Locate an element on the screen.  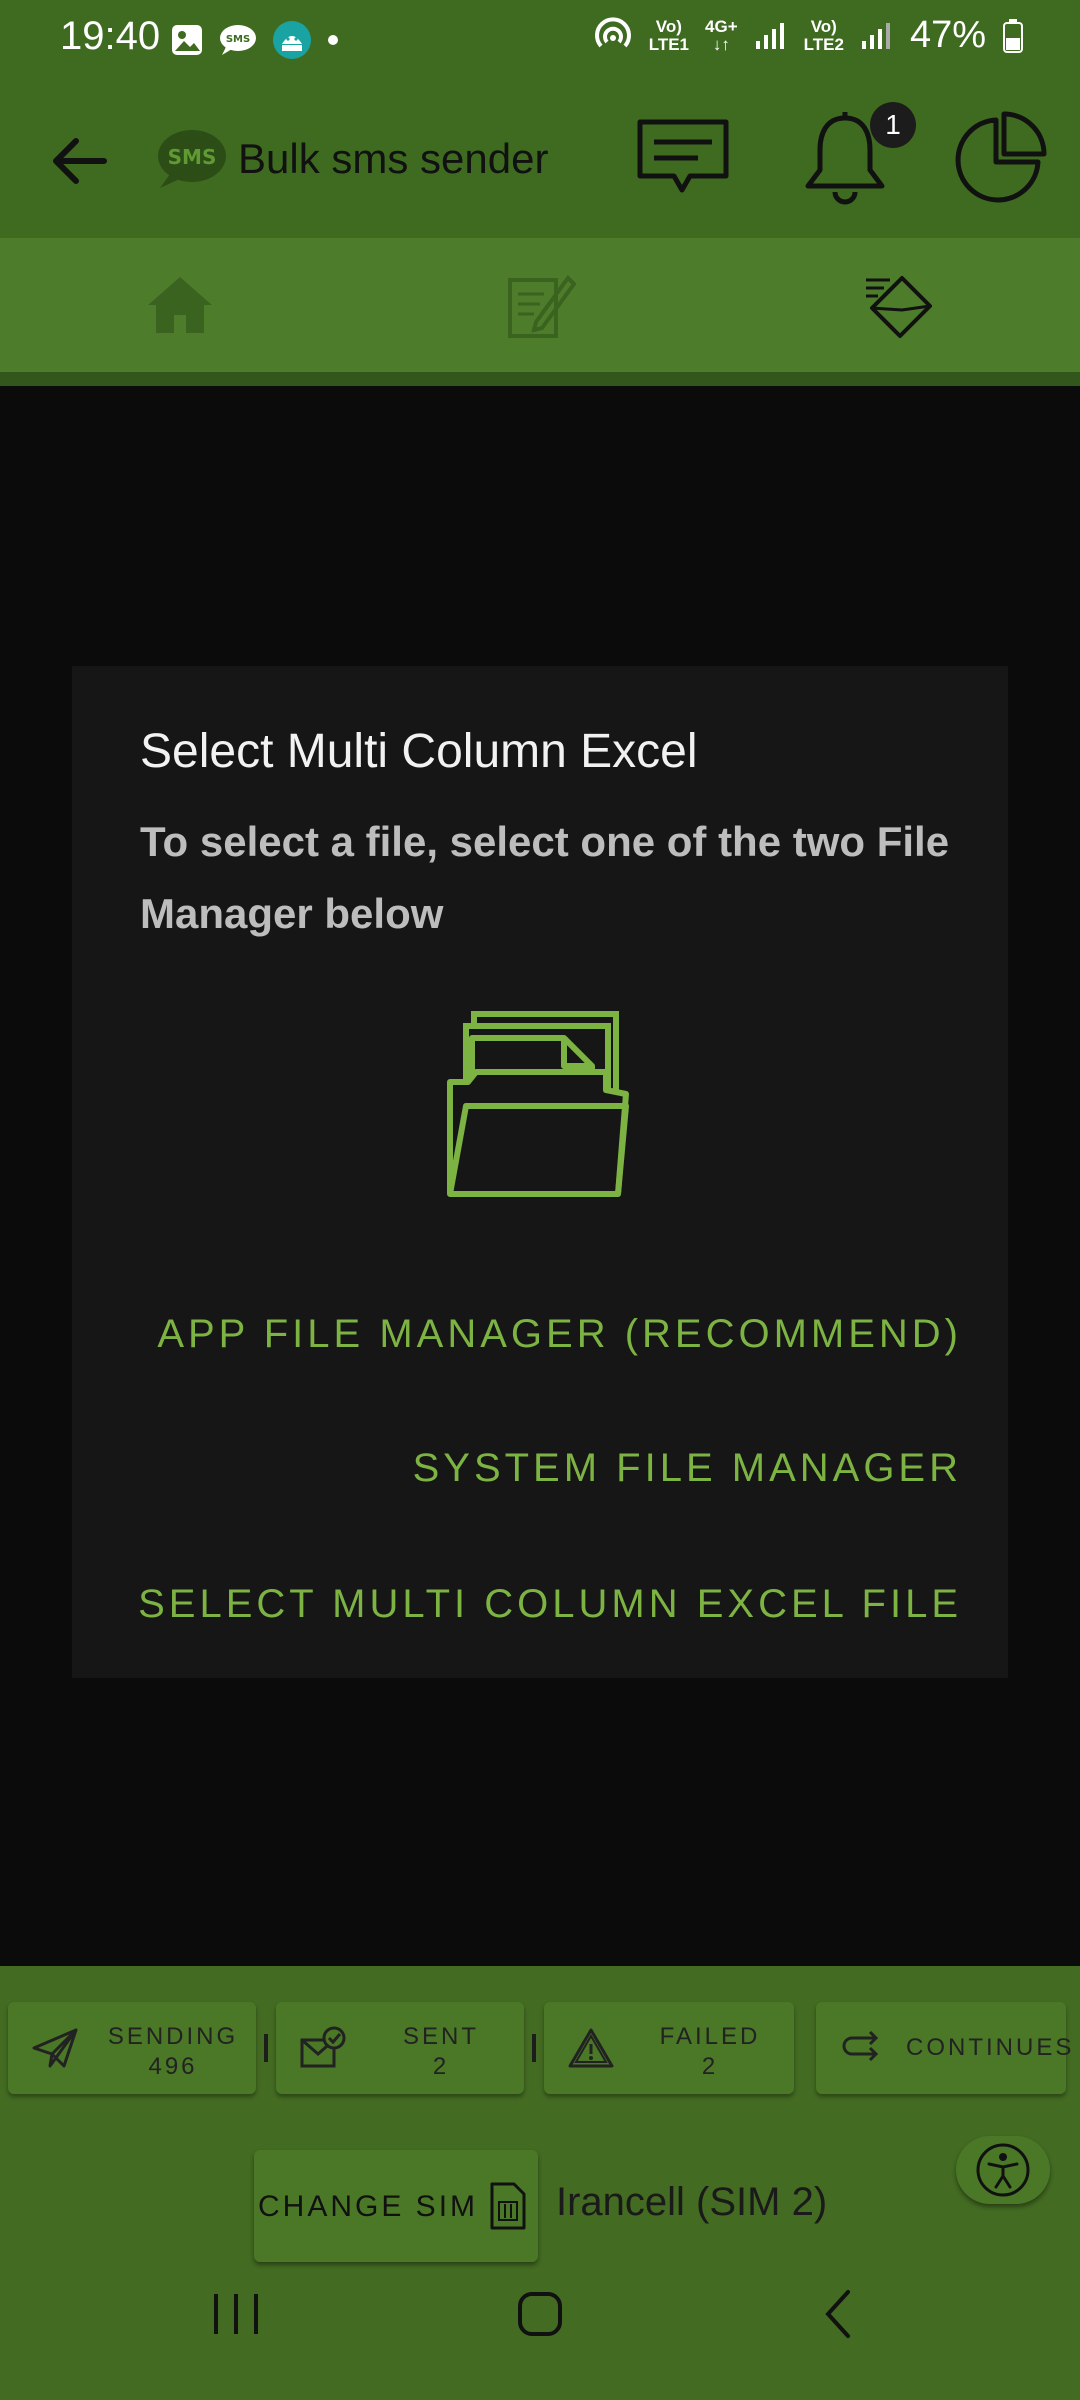
edit-note-icon is located at coordinates (542, 306).